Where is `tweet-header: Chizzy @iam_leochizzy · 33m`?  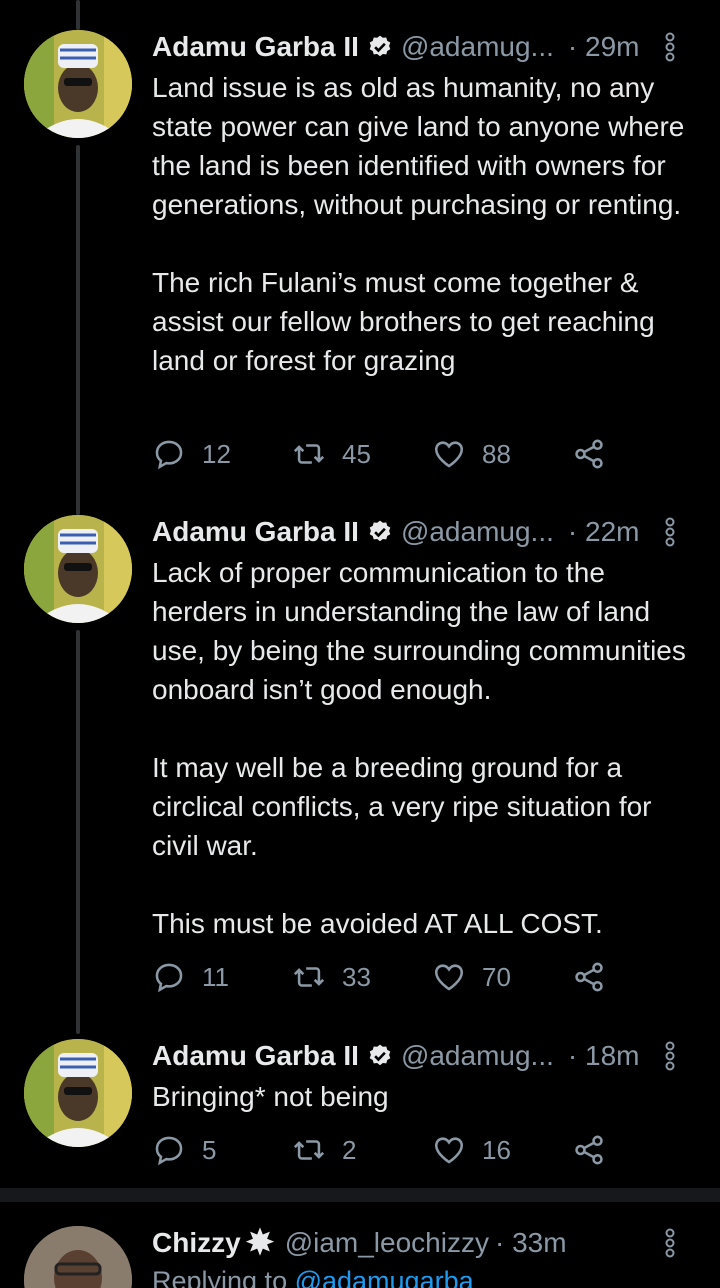 tweet-header: Chizzy @iam_leochizzy · 33m is located at coordinates (427, 1243).